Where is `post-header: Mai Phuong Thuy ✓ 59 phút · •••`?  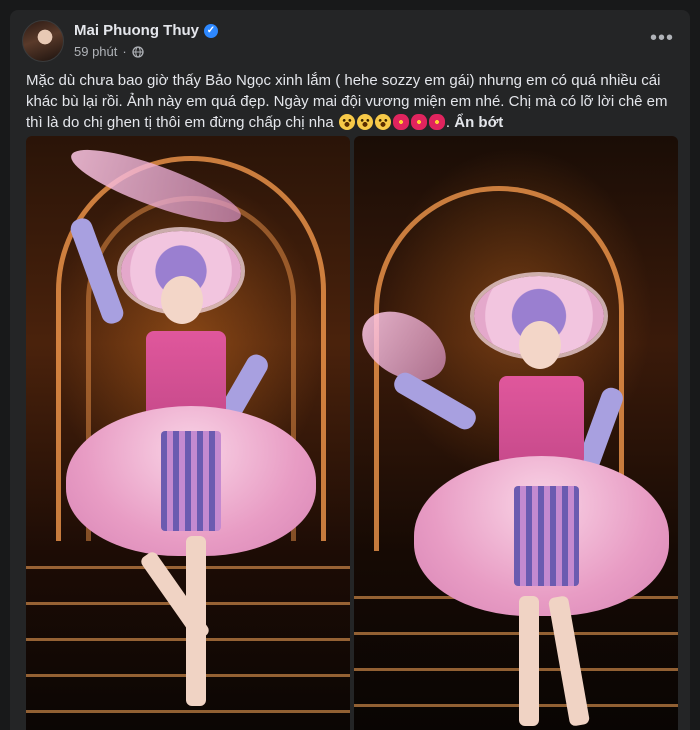
post-header: Mai Phuong Thuy ✓ 59 phút · ••• is located at coordinates (350, 42).